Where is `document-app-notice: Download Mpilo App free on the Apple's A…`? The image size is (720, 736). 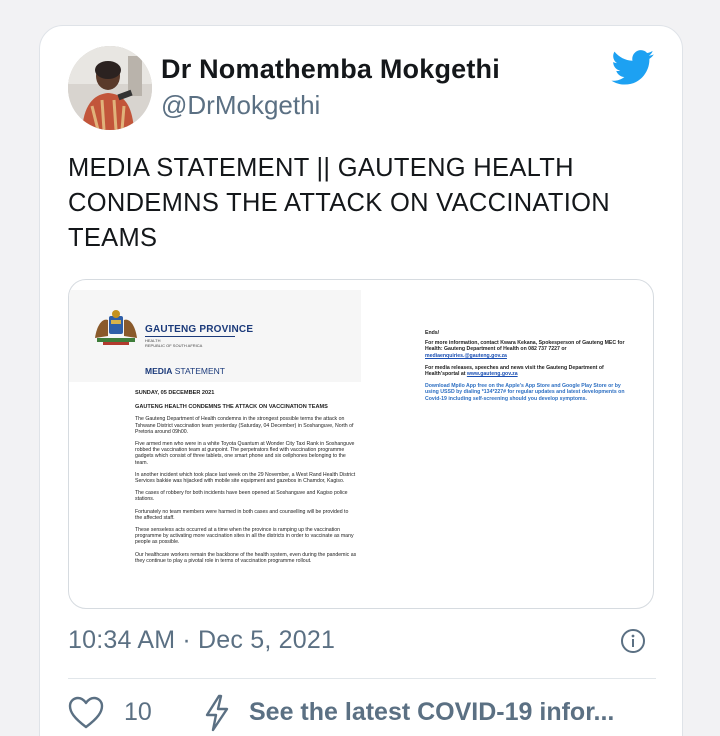 document-app-notice: Download Mpilo App free on the Apple's A… is located at coordinates (525, 392).